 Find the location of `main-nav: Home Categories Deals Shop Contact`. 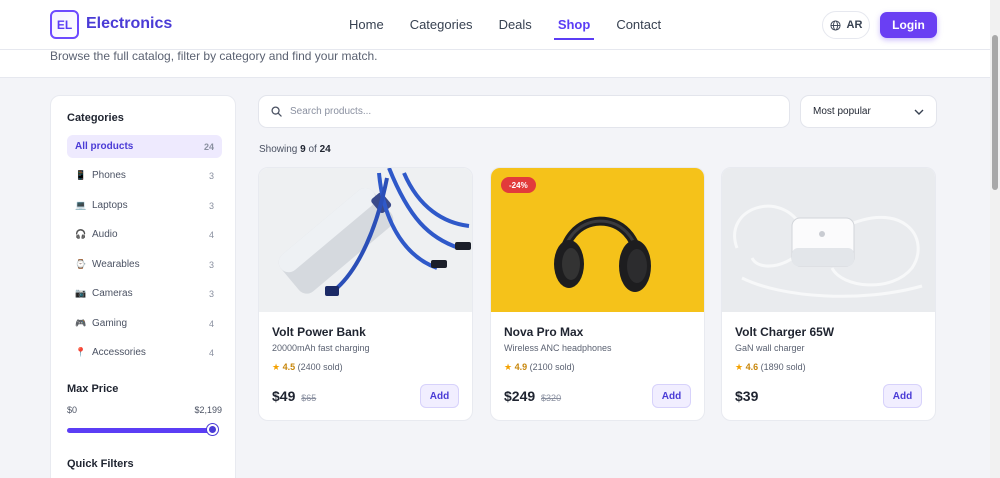

main-nav: Home Categories Deals Shop Contact is located at coordinates (505, 28).